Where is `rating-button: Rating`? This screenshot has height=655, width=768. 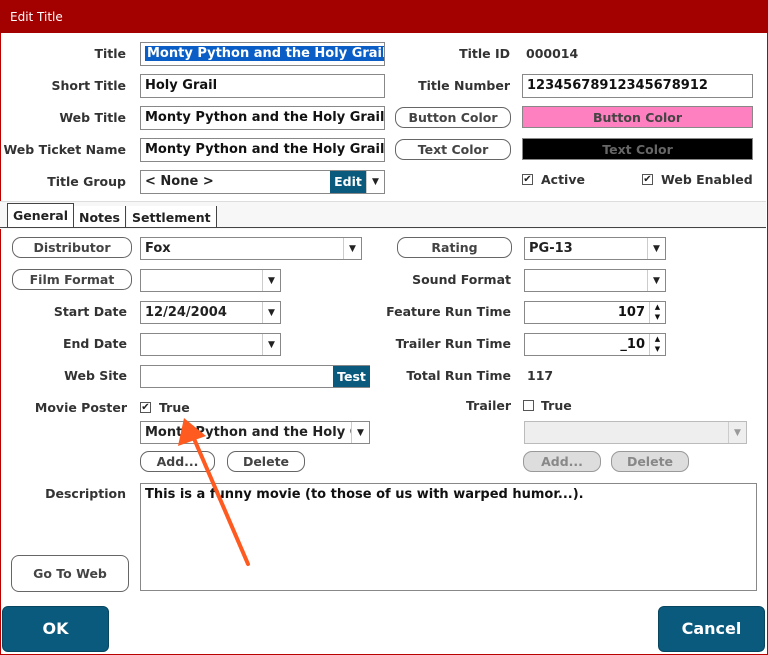
rating-button: Rating is located at coordinates (454, 247).